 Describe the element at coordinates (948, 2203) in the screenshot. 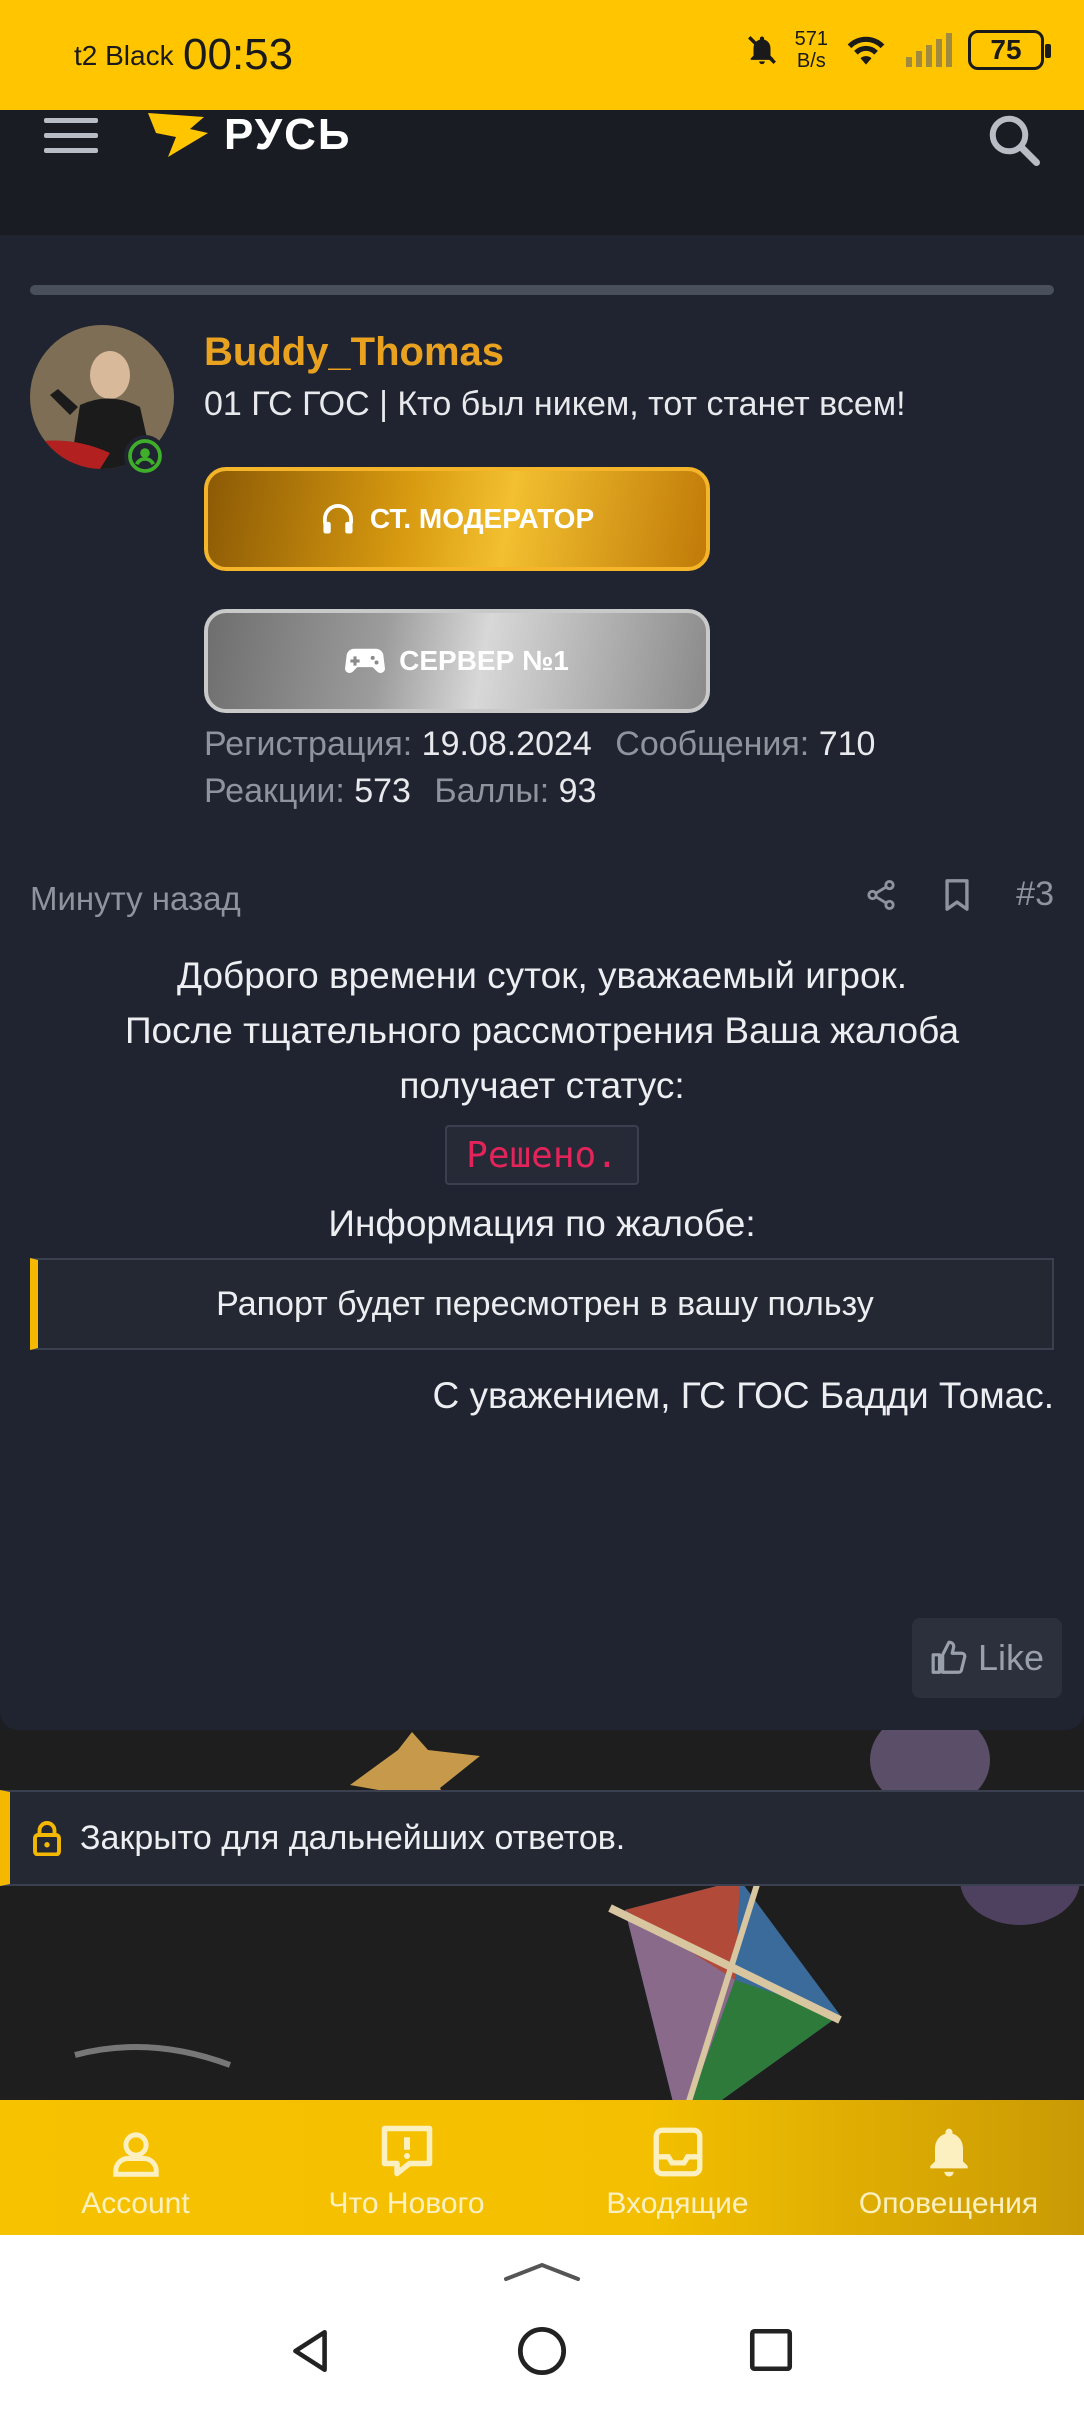

I see `nav-alerts-label: Оповещения` at that location.